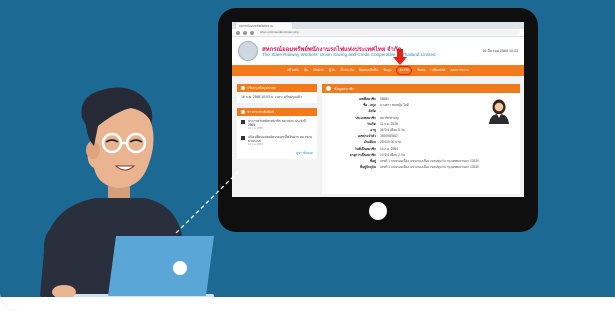  Describe the element at coordinates (307, 304) in the screenshot. I see `bottom-band` at that location.